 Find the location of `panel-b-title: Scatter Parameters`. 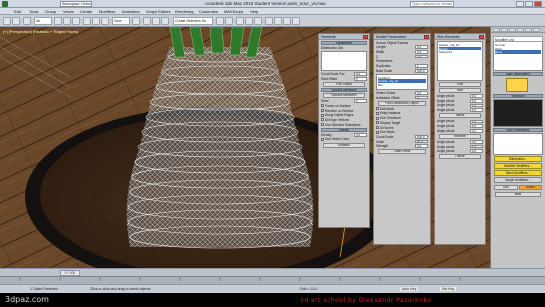

panel-b-title: Scatter Parameters is located at coordinates (402, 37).